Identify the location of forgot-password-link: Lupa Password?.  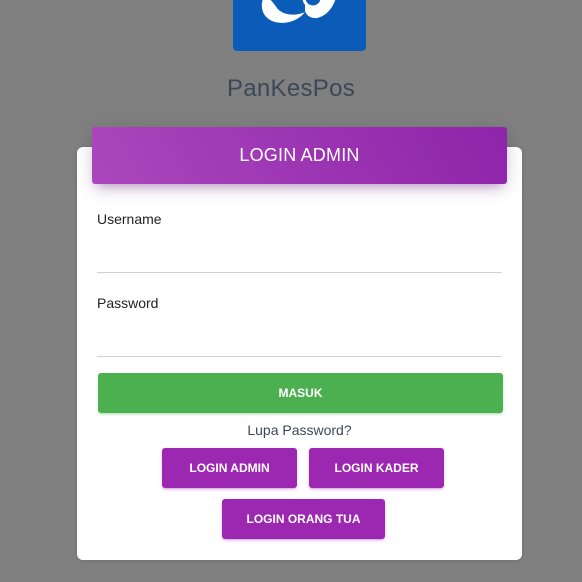
(291, 430).